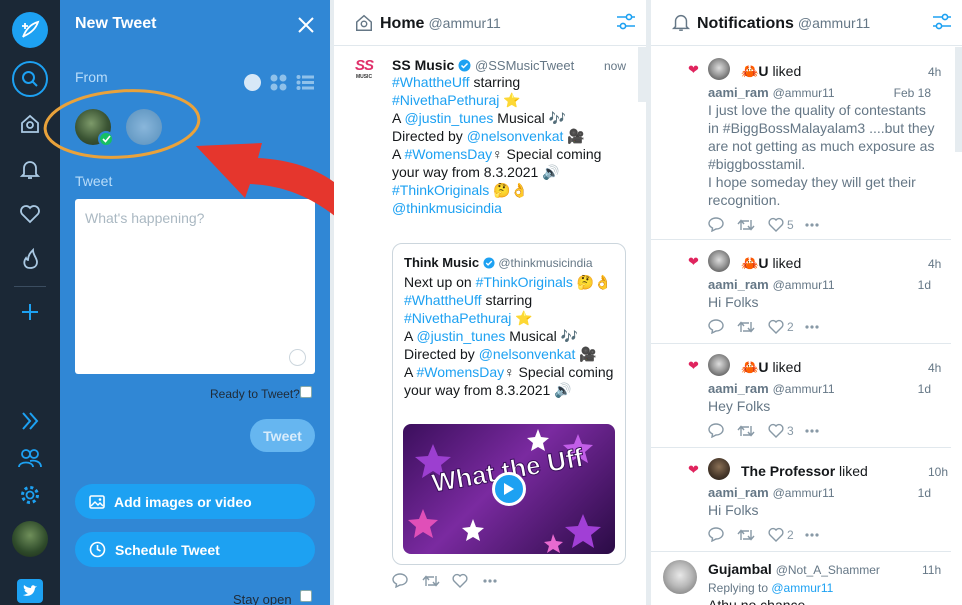 The height and width of the screenshot is (605, 962). What do you see at coordinates (447, 208) in the screenshot?
I see `tweet-link: @thinkmusicindia` at bounding box center [447, 208].